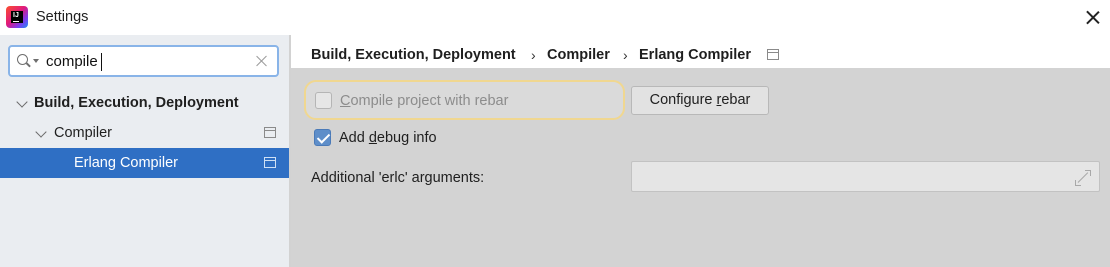 Image resolution: width=1110 pixels, height=267 pixels. I want to click on tree-item-label: Compiler, so click(83, 133).